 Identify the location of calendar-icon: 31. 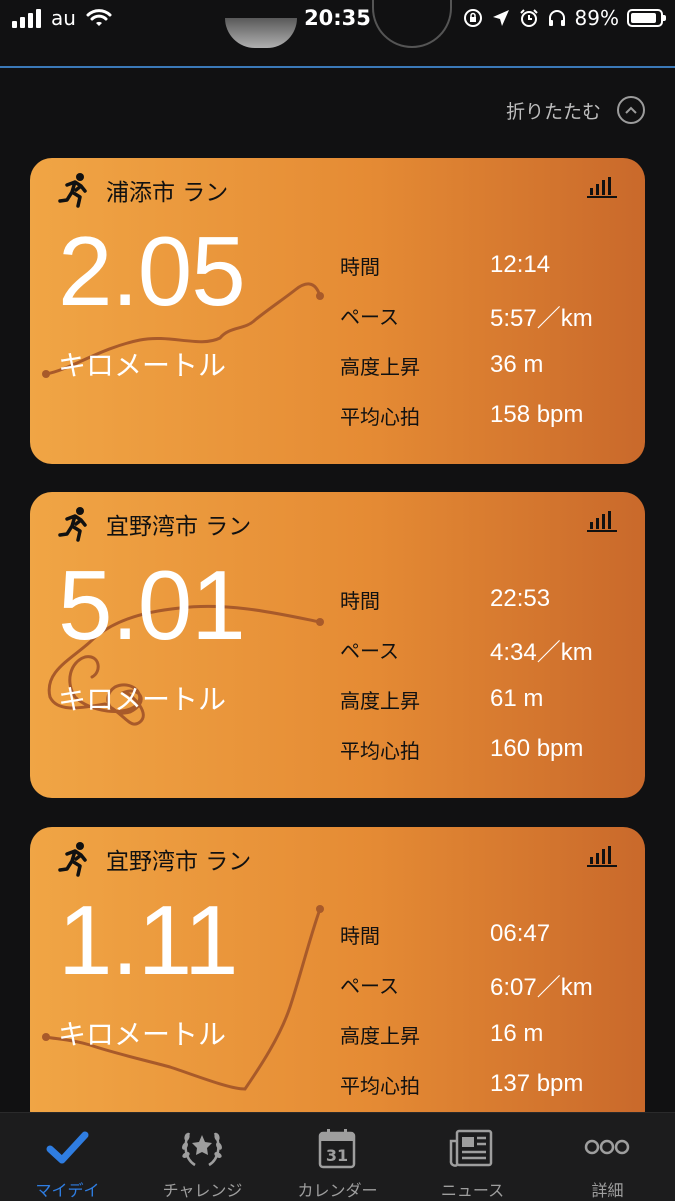
(337, 1149).